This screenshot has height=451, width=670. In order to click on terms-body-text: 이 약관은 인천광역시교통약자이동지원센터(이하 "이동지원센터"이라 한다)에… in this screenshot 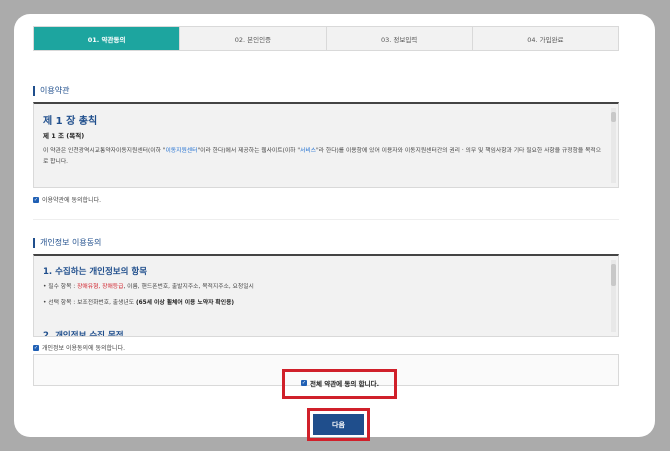, I will do `click(323, 157)`.